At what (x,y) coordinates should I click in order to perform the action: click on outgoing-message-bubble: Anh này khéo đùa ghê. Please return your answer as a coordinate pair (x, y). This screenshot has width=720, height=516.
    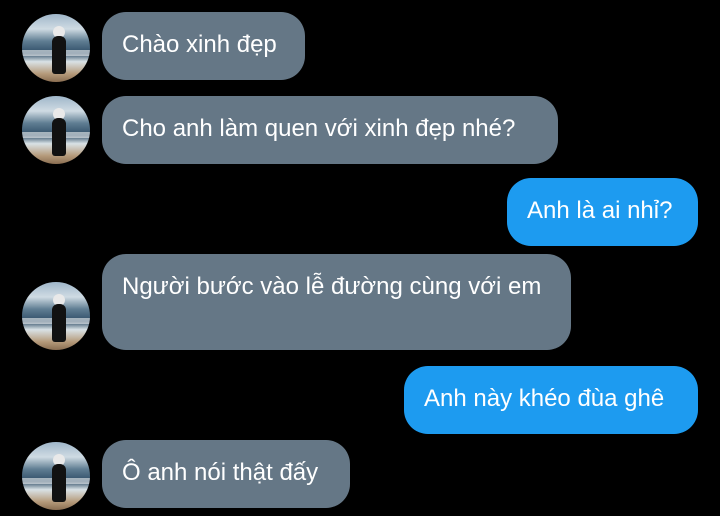
    Looking at the image, I should click on (551, 400).